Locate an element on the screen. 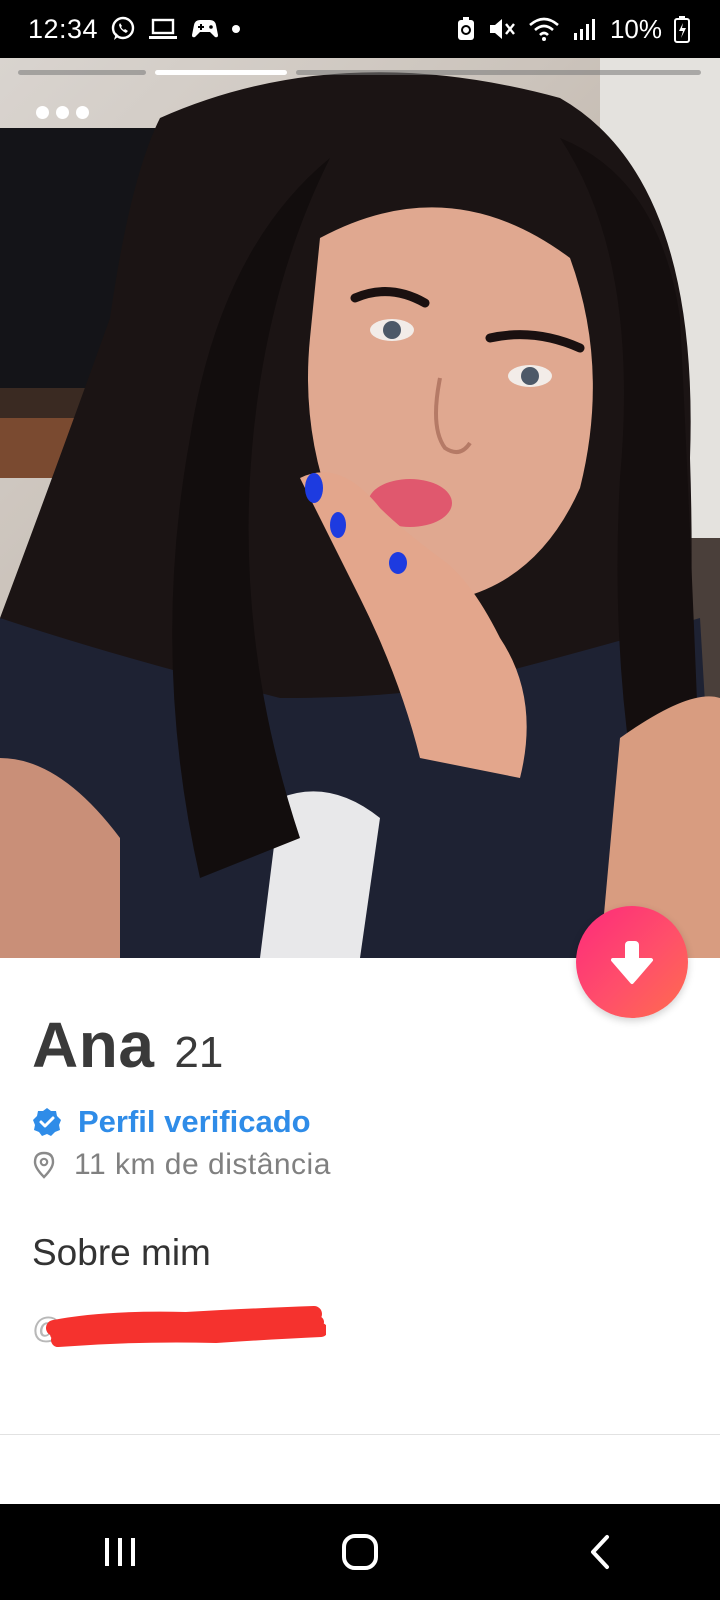  verified-badge: Perfil verificado is located at coordinates (171, 1122).